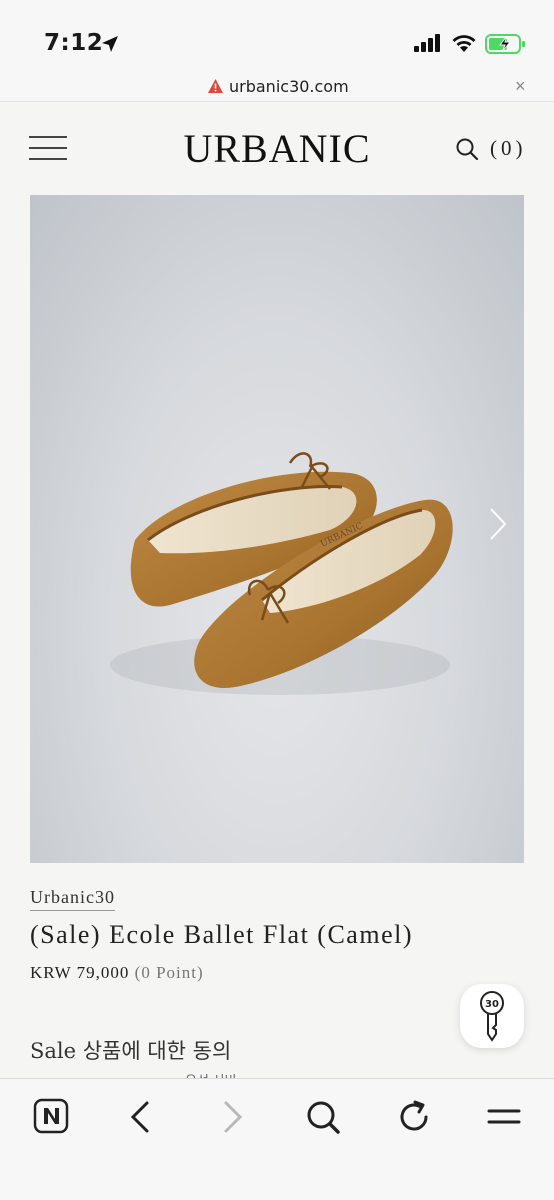  I want to click on forward-arrow-icon, so click(233, 1117).